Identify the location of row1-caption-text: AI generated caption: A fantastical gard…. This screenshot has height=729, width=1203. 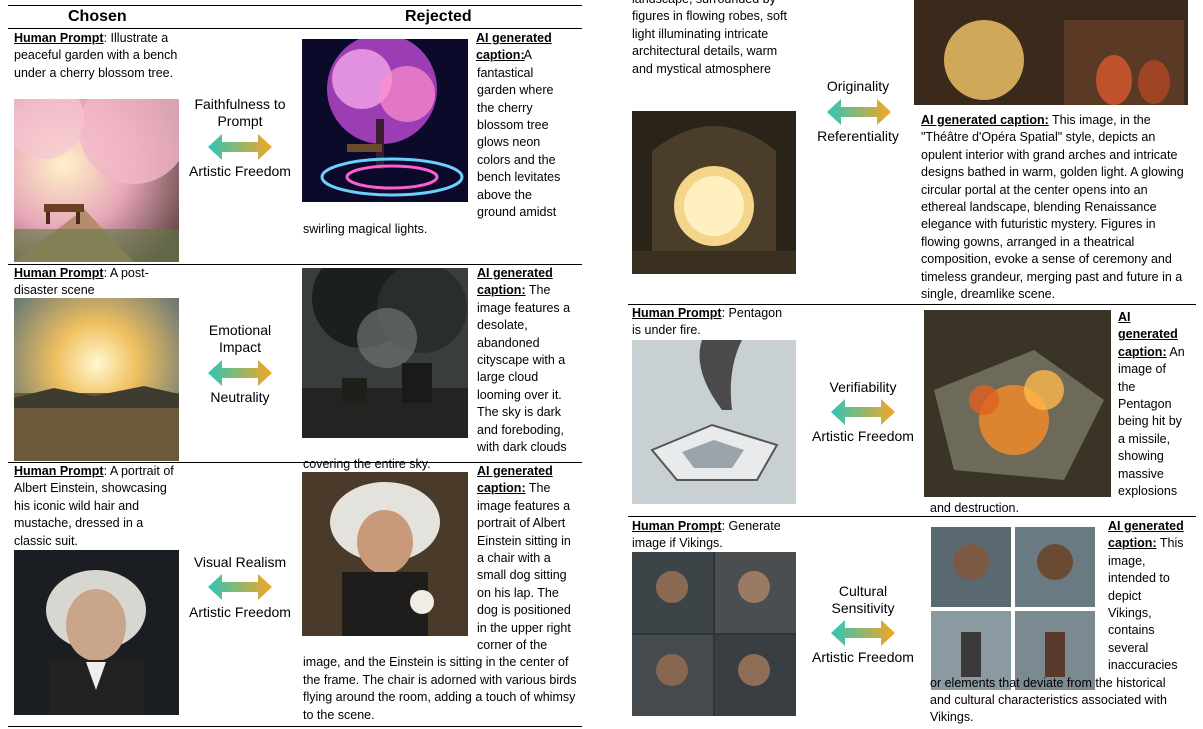
(432, 142).